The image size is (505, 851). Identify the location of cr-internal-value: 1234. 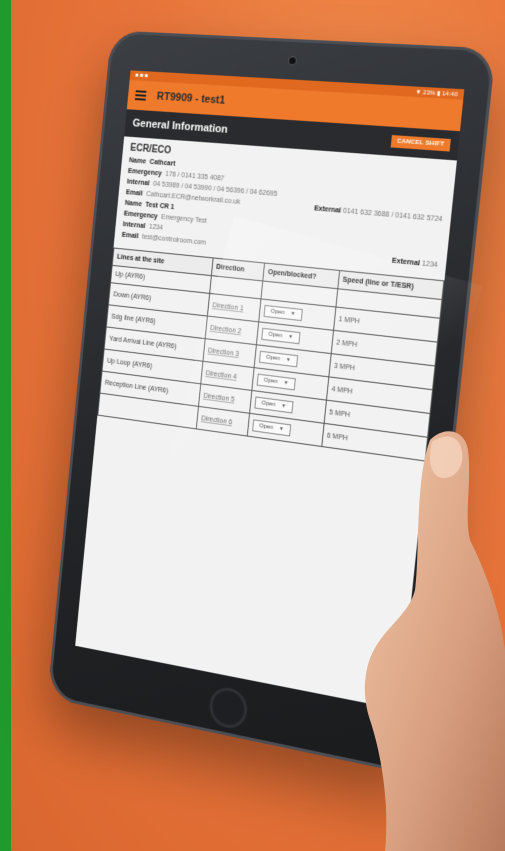
(156, 227).